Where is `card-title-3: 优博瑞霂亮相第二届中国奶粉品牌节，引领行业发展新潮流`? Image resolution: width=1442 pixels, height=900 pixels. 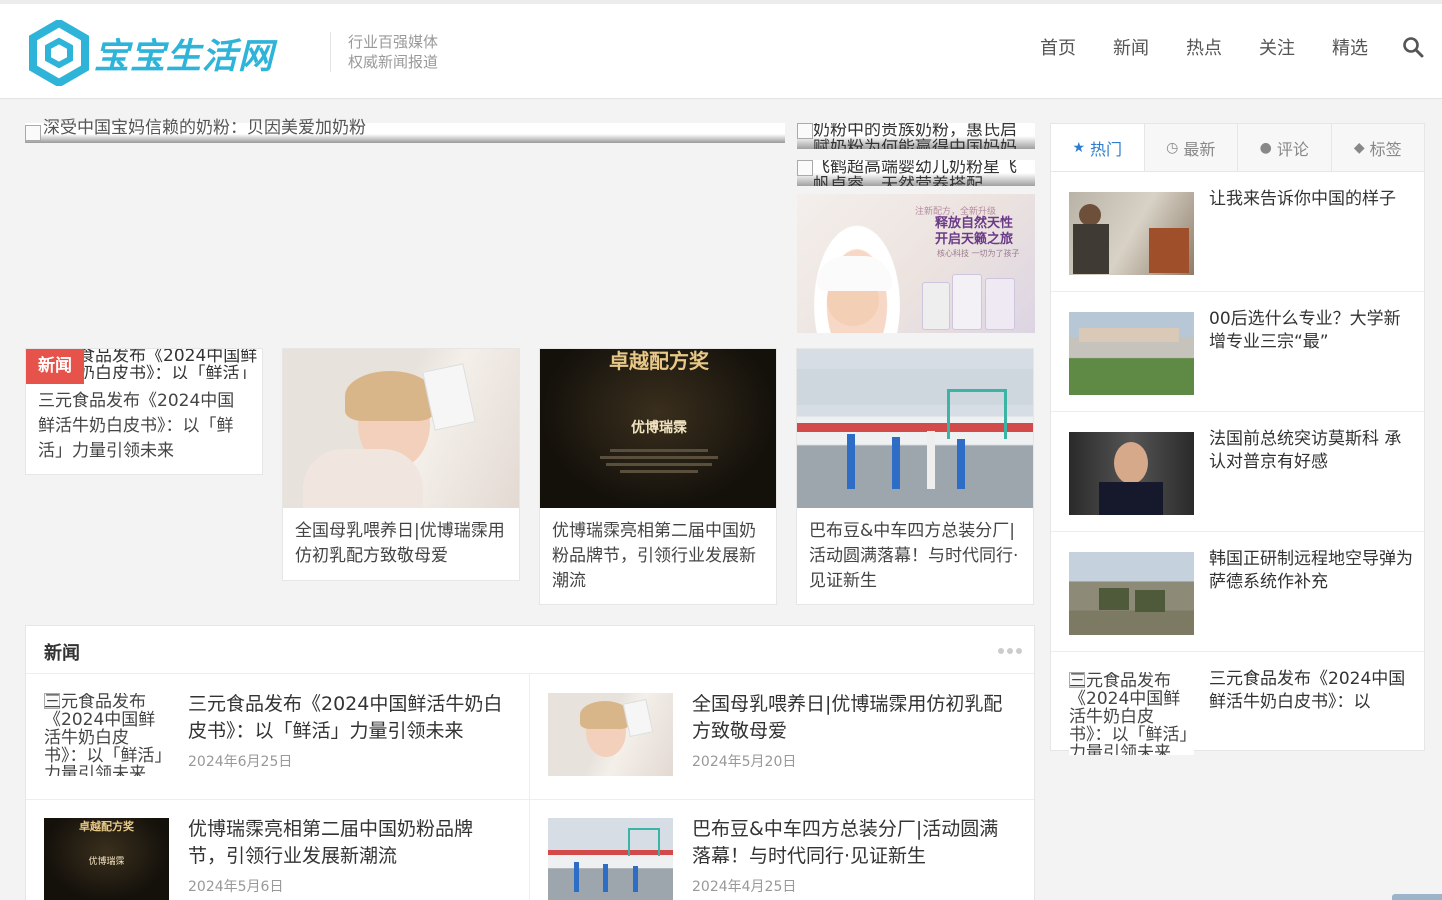
card-title-3: 优博瑞霂亮相第二届中国奶粉品牌节，引领行业发展新潮流 is located at coordinates (654, 556).